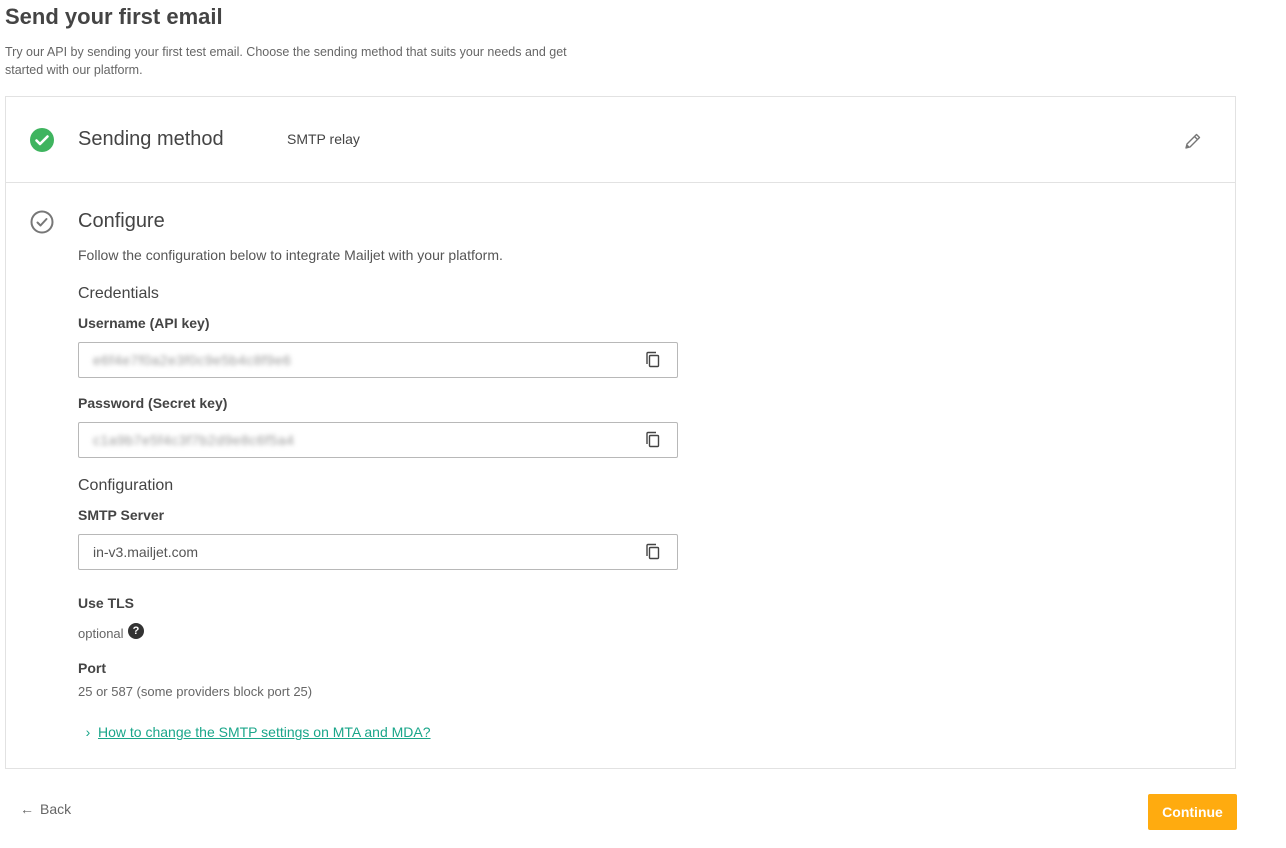  What do you see at coordinates (195, 691) in the screenshot?
I see `port-value: 25 or 587 (some providers block port 25)` at bounding box center [195, 691].